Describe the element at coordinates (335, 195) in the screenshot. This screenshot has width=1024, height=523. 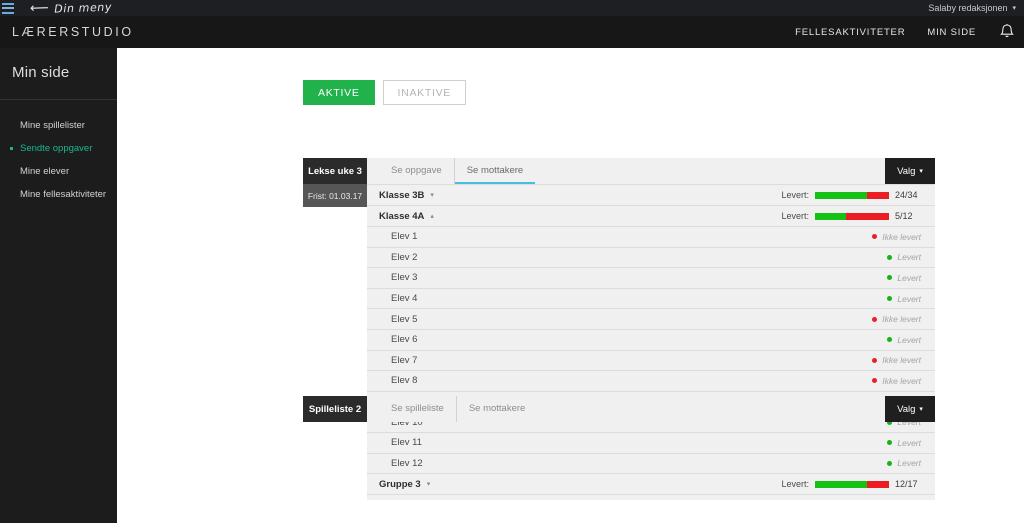
I see `card-deadline-label: Frist: 01.03.17` at that location.